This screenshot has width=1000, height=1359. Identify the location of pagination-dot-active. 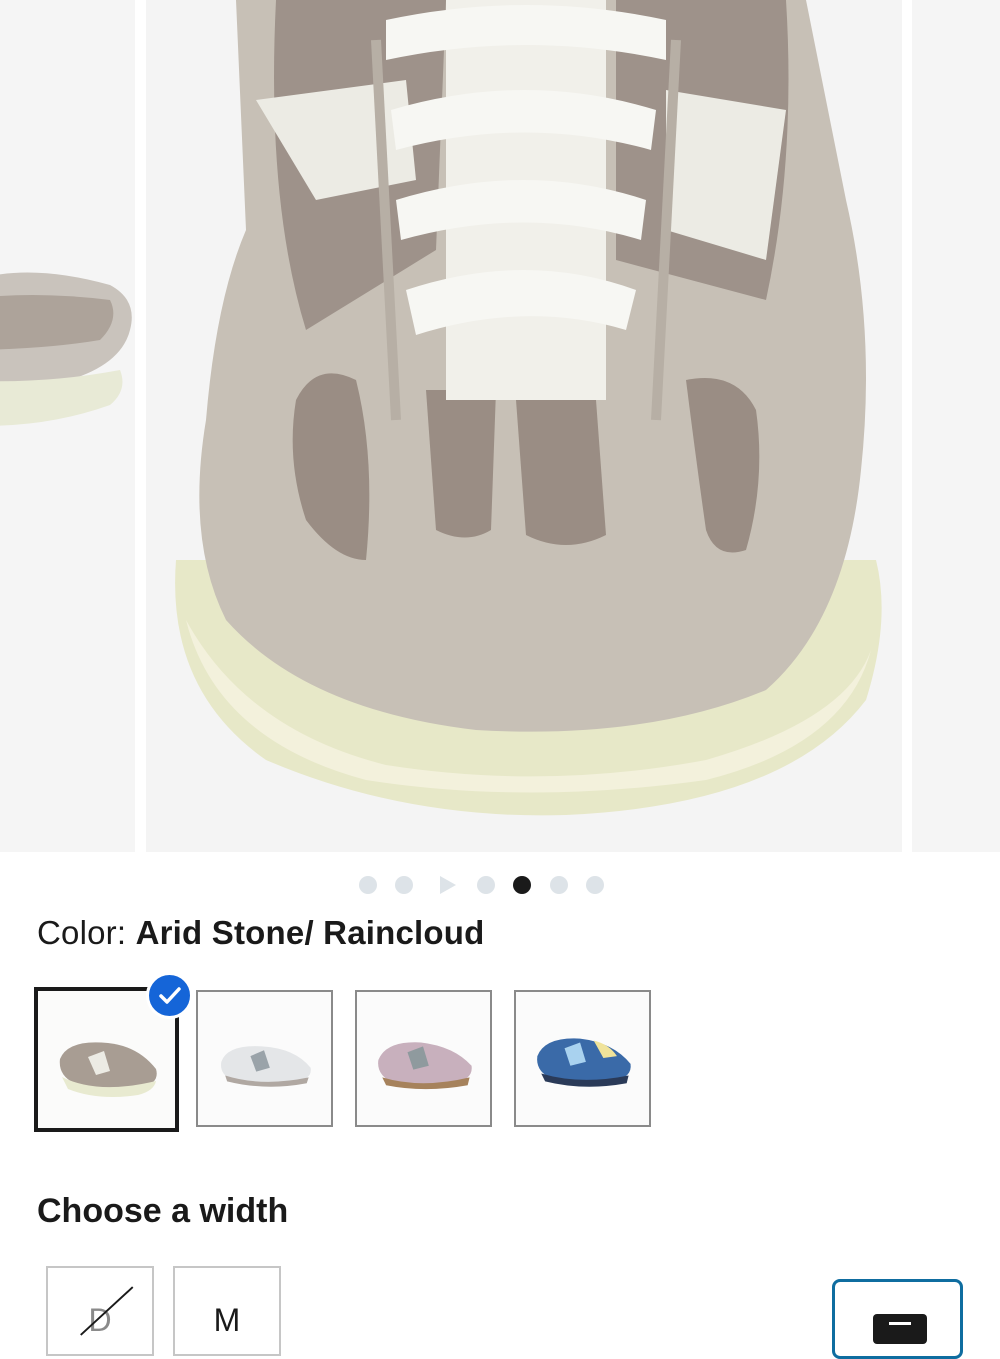
(522, 885).